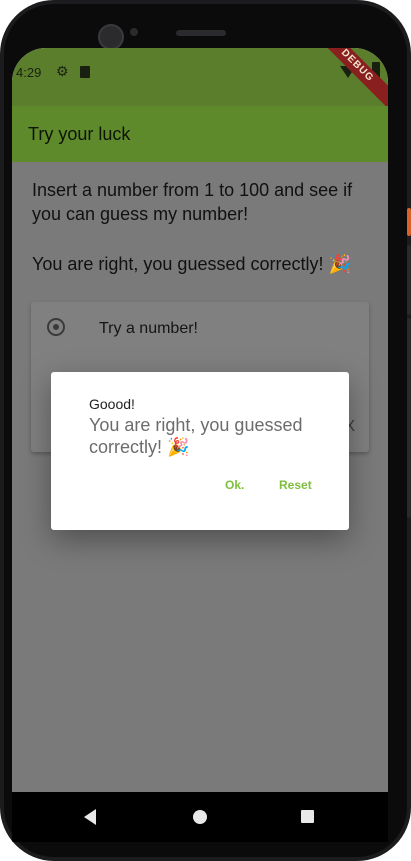 The image size is (411, 861). I want to click on proximity-sensor, so click(134, 32).